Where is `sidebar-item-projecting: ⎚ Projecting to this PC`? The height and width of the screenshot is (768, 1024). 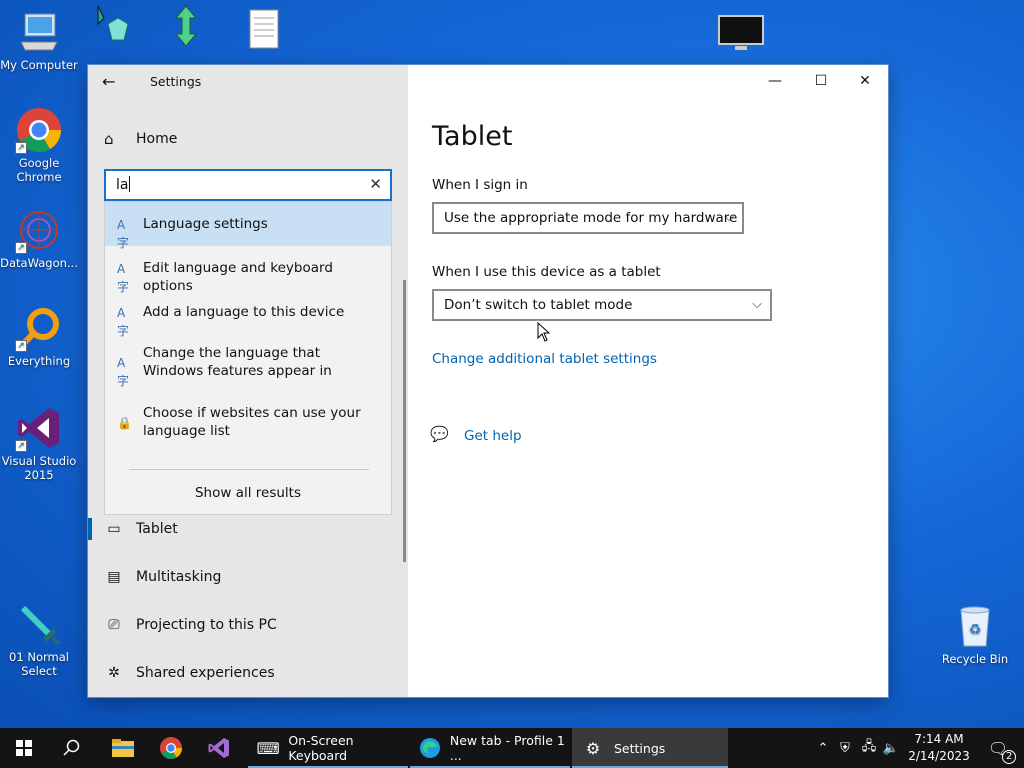 sidebar-item-projecting: ⎚ Projecting to this PC is located at coordinates (190, 625).